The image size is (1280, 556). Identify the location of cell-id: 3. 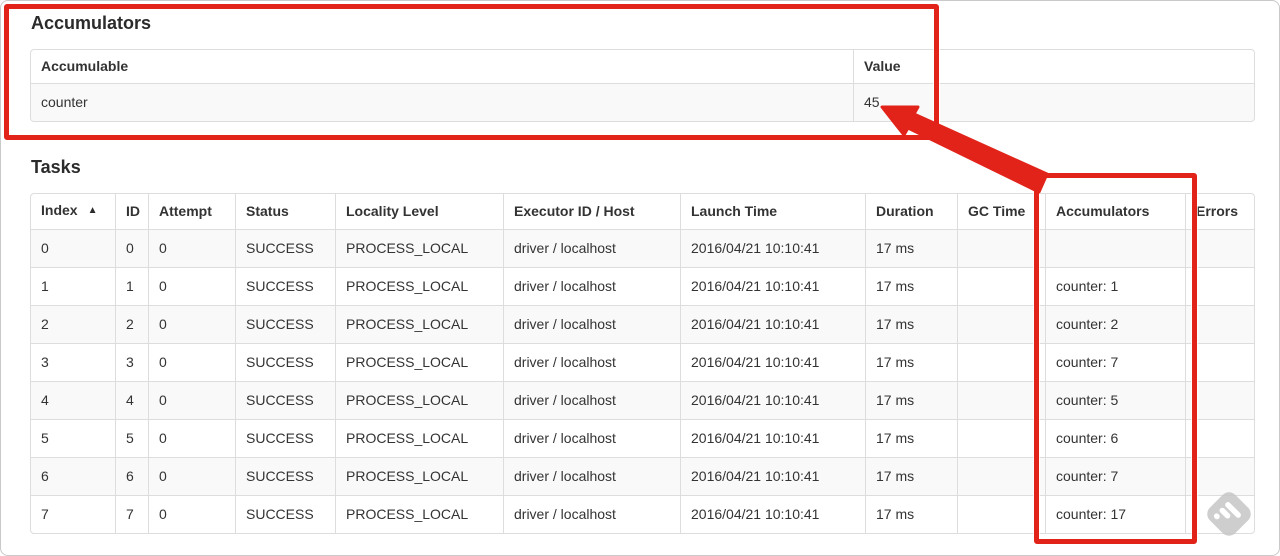
(131, 362).